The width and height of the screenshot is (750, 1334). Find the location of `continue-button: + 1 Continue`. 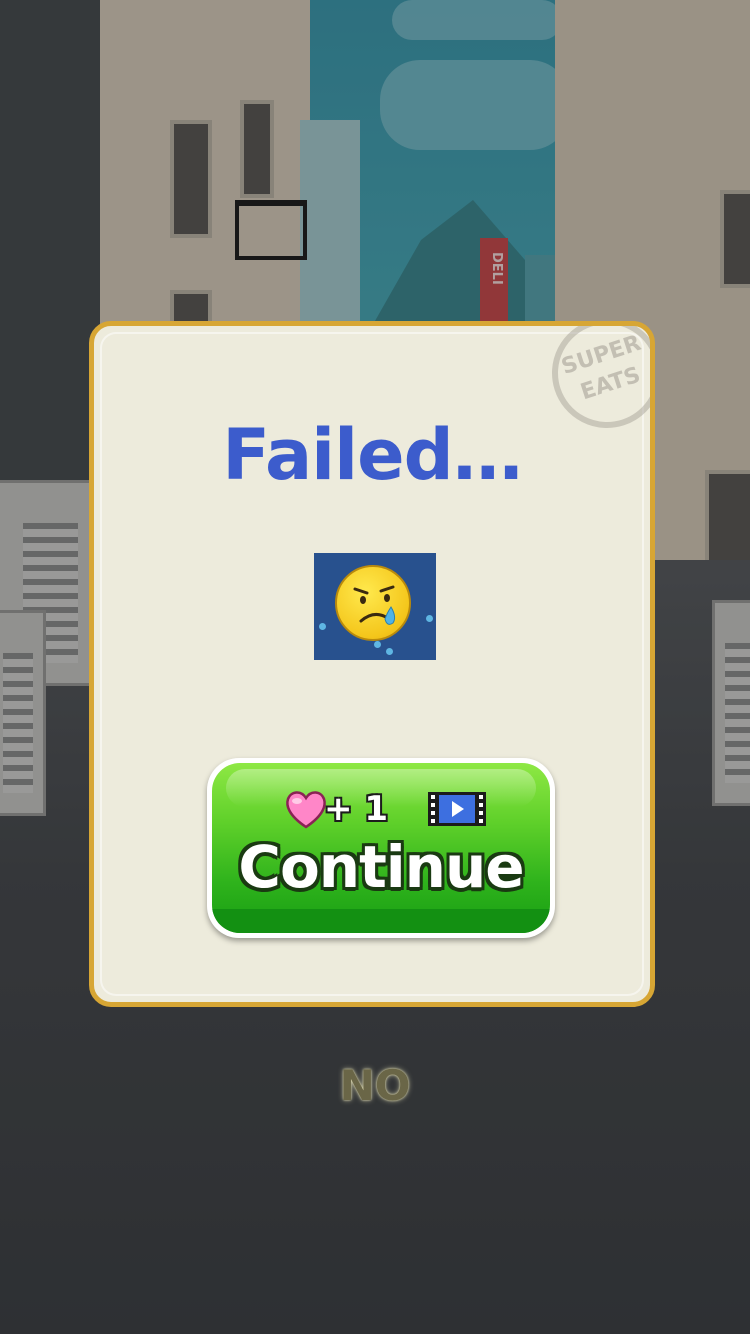

continue-button: + 1 Continue is located at coordinates (381, 848).